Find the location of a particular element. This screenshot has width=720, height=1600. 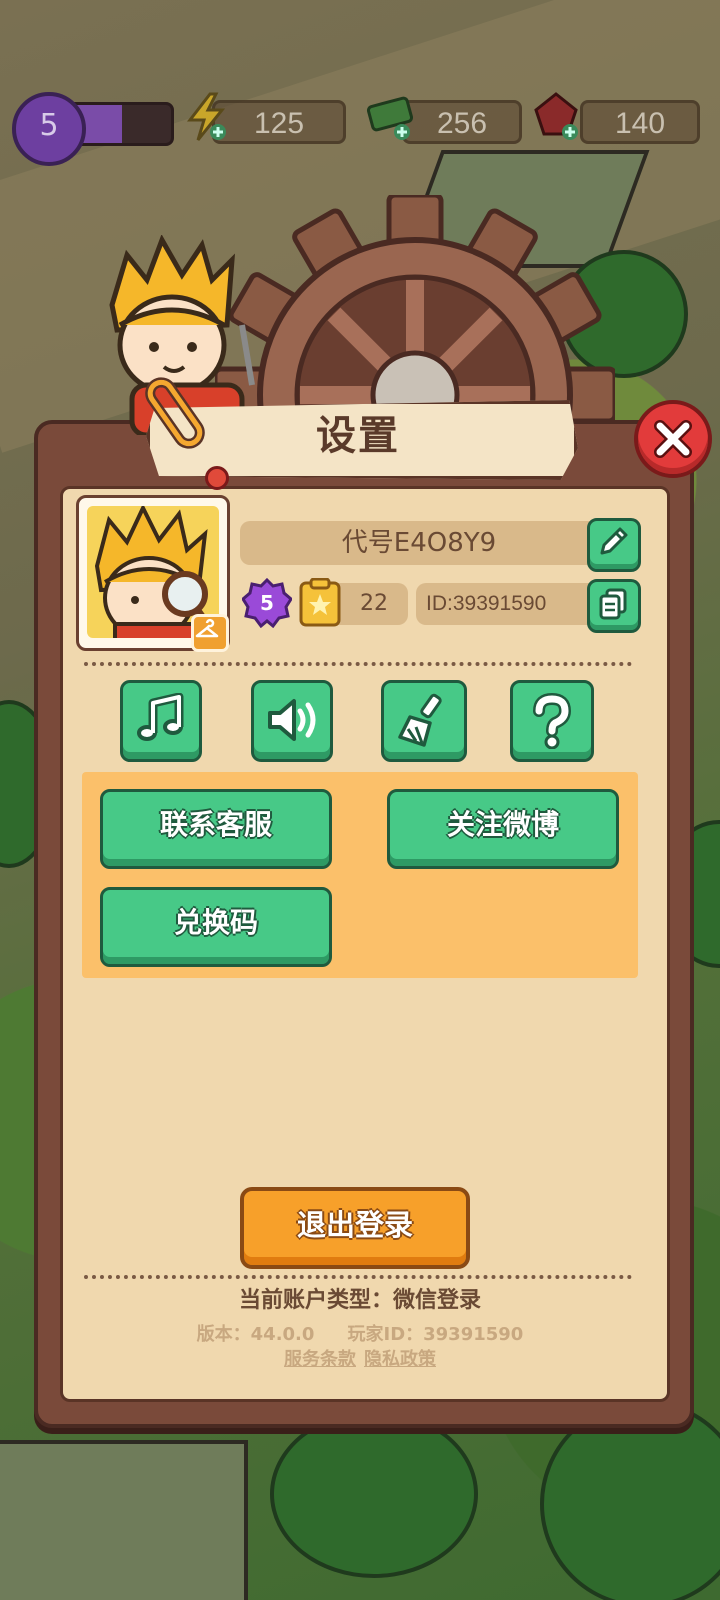

sound-toggle-button is located at coordinates (292, 721).